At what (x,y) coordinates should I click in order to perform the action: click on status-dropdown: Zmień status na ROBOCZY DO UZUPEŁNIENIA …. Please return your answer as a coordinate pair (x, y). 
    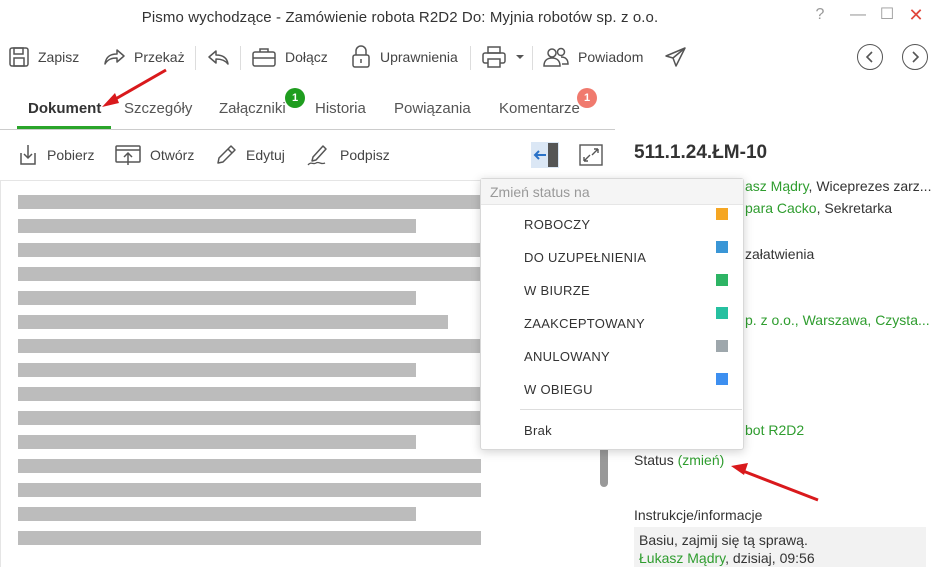
    Looking at the image, I should click on (612, 314).